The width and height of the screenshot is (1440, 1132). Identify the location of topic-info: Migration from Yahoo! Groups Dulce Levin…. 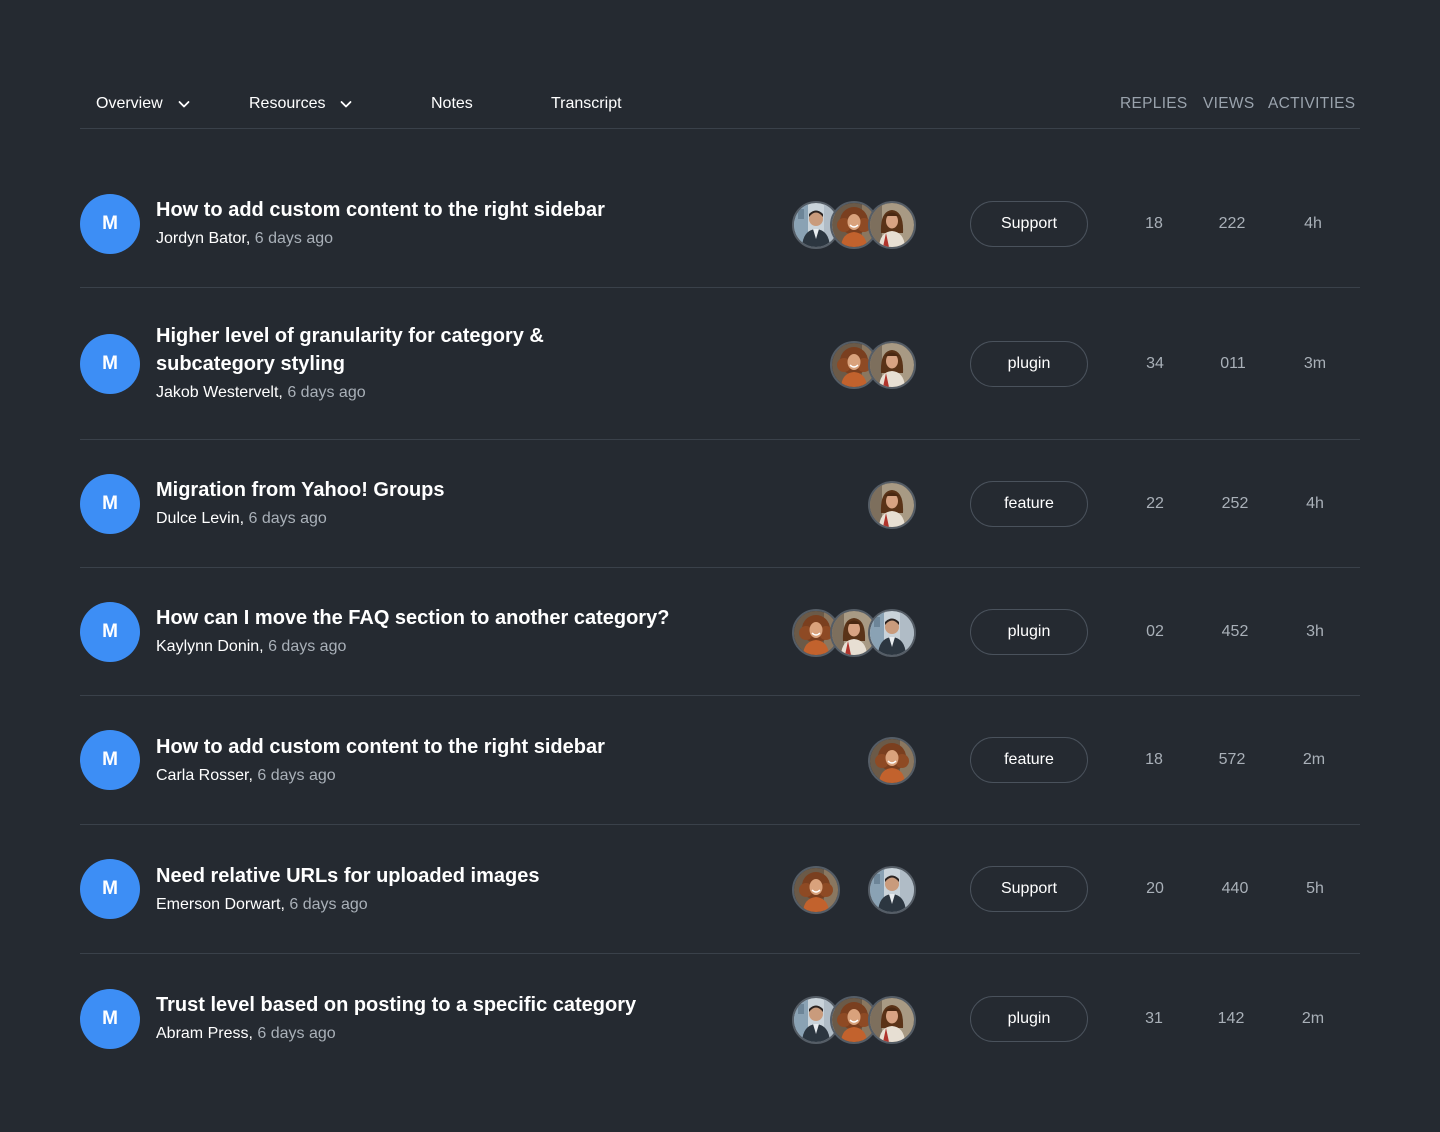
(436, 503).